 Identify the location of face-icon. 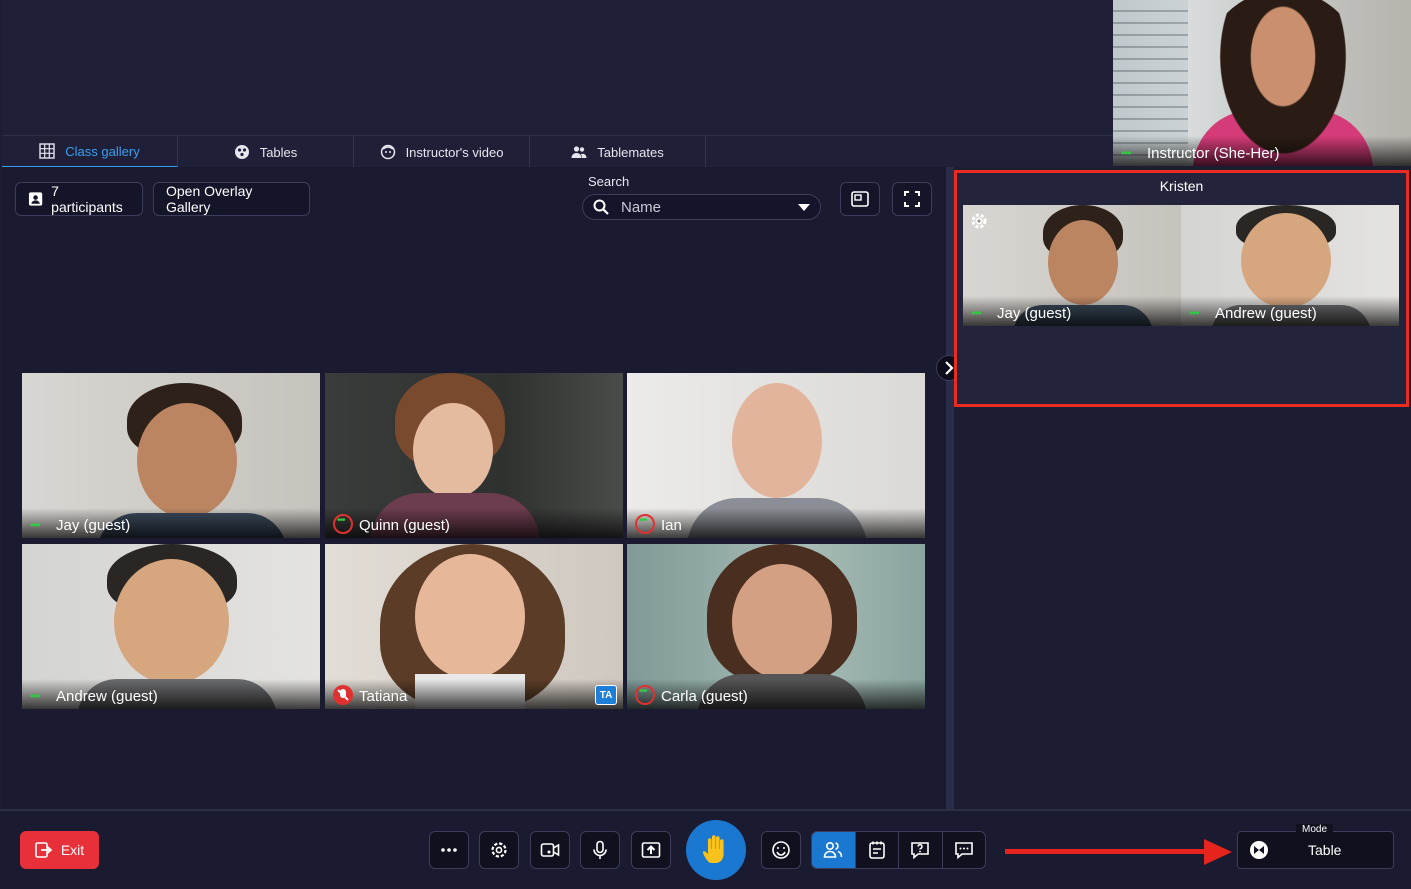
(387, 152).